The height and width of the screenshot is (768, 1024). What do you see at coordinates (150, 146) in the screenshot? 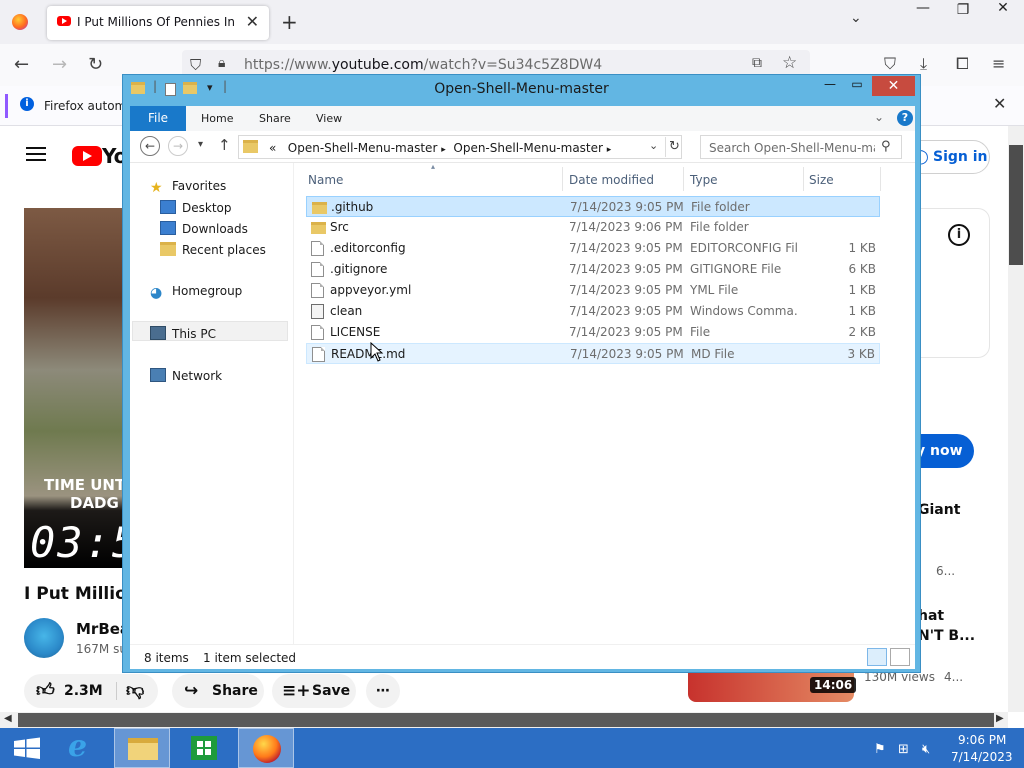
I see `back-button-icon: ←` at bounding box center [150, 146].